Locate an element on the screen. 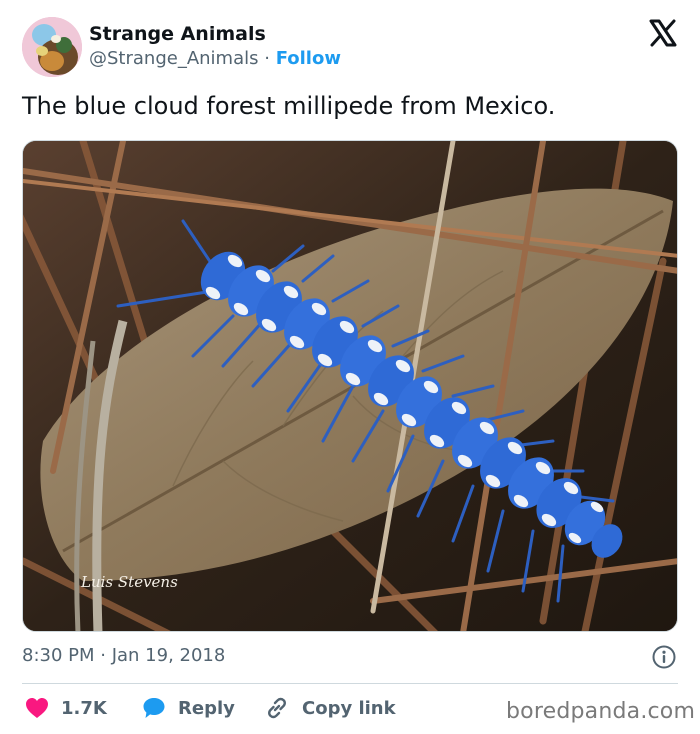  reply-label: Reply is located at coordinates (206, 708).